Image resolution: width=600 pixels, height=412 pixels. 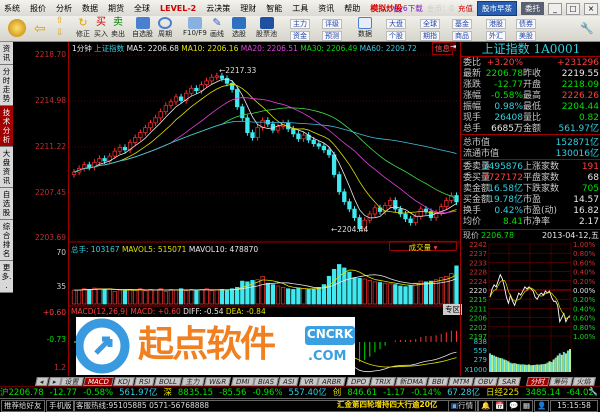 What do you see at coordinates (561, 381) in the screenshot?
I see `right-panel-tab: 筹码` at bounding box center [561, 381].